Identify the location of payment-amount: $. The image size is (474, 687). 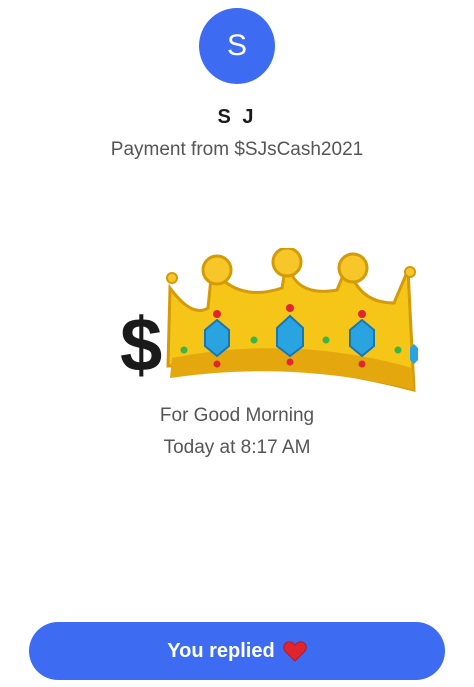
(270, 323).